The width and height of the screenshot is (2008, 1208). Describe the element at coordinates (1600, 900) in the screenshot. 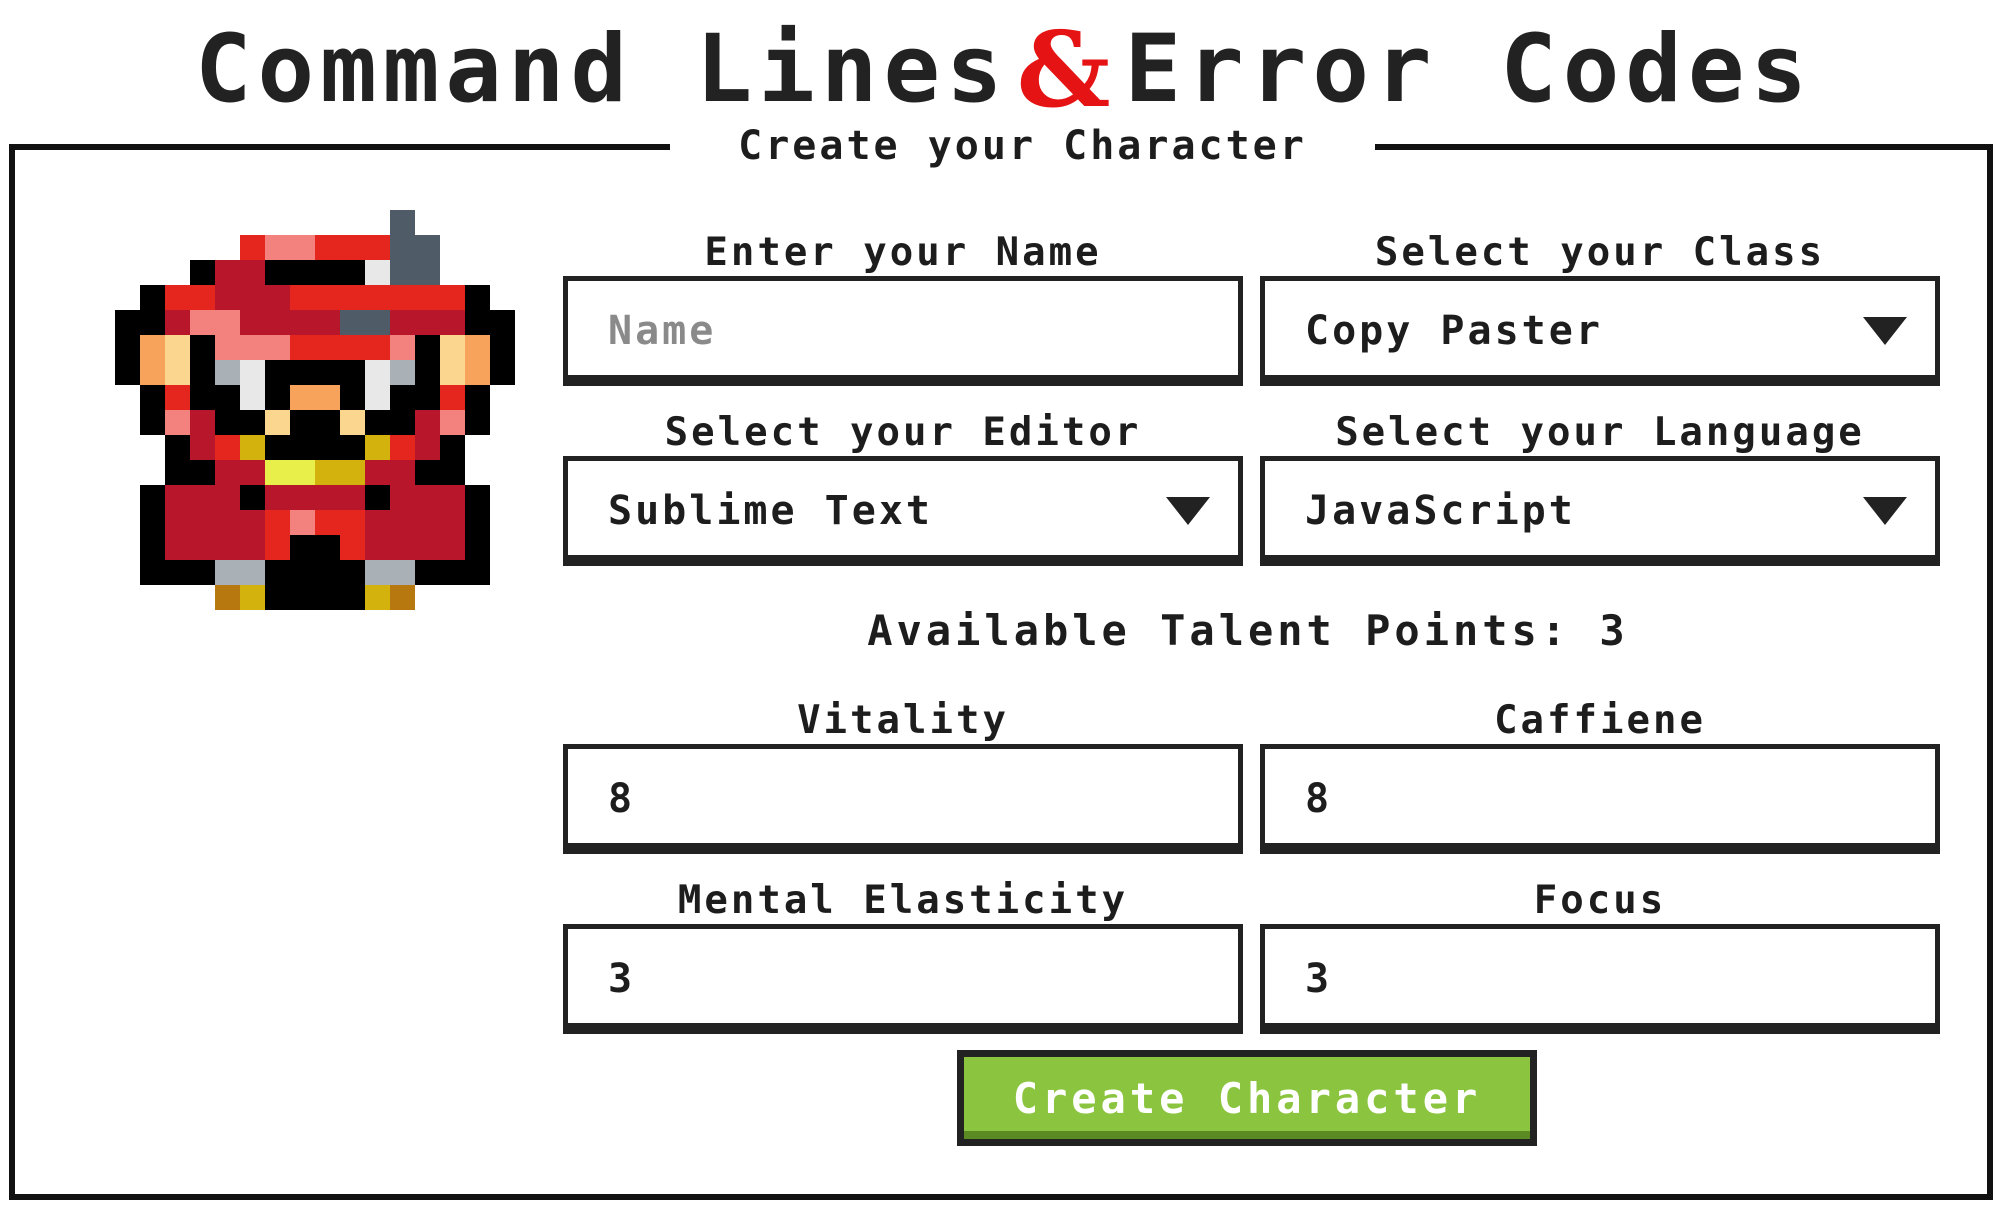

I see `focus-label: Focus` at that location.